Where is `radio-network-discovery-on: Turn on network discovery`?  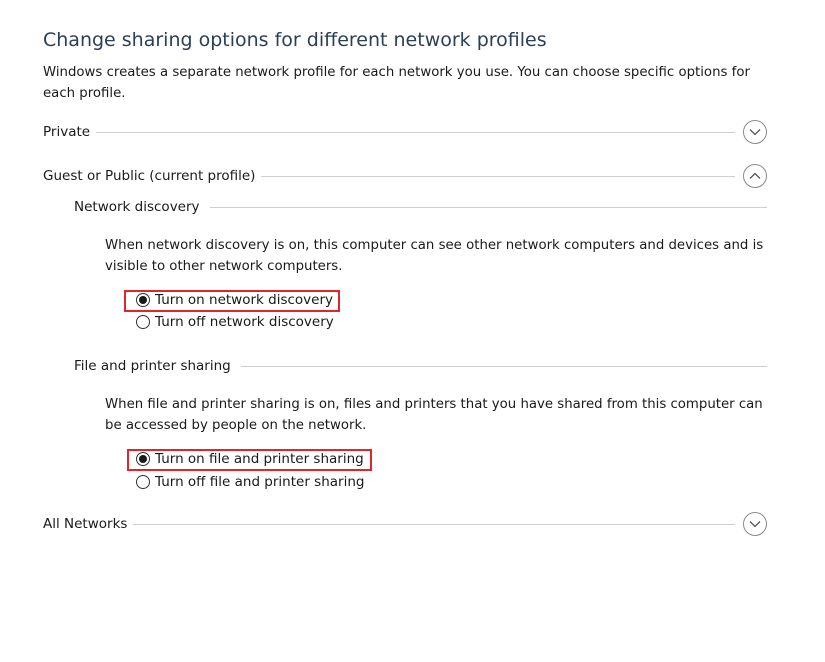
radio-network-discovery-on: Turn on network discovery is located at coordinates (234, 300).